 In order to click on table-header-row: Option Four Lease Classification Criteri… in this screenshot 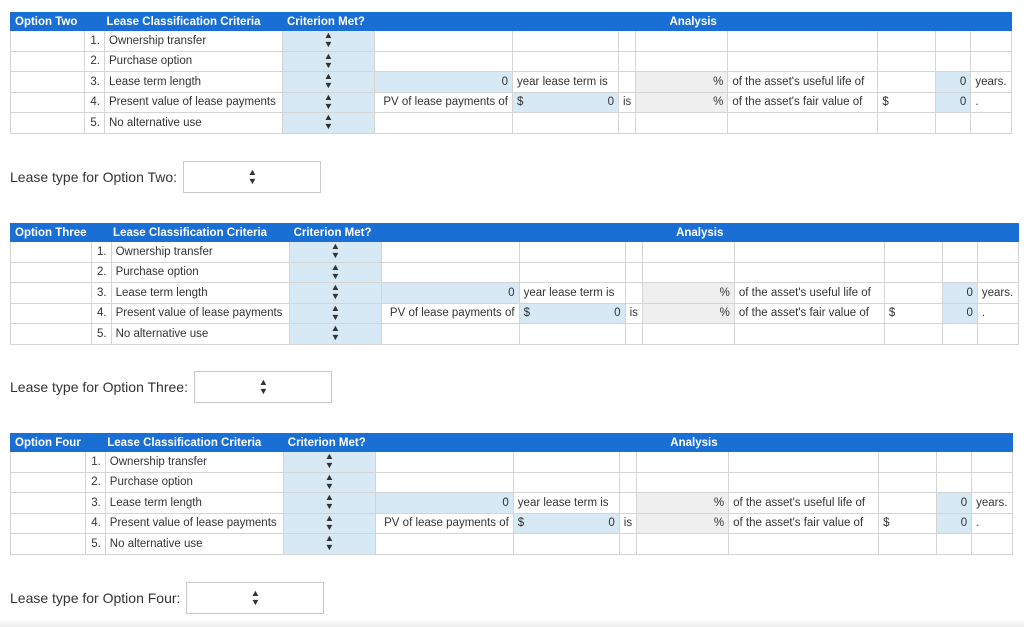, I will do `click(512, 442)`.